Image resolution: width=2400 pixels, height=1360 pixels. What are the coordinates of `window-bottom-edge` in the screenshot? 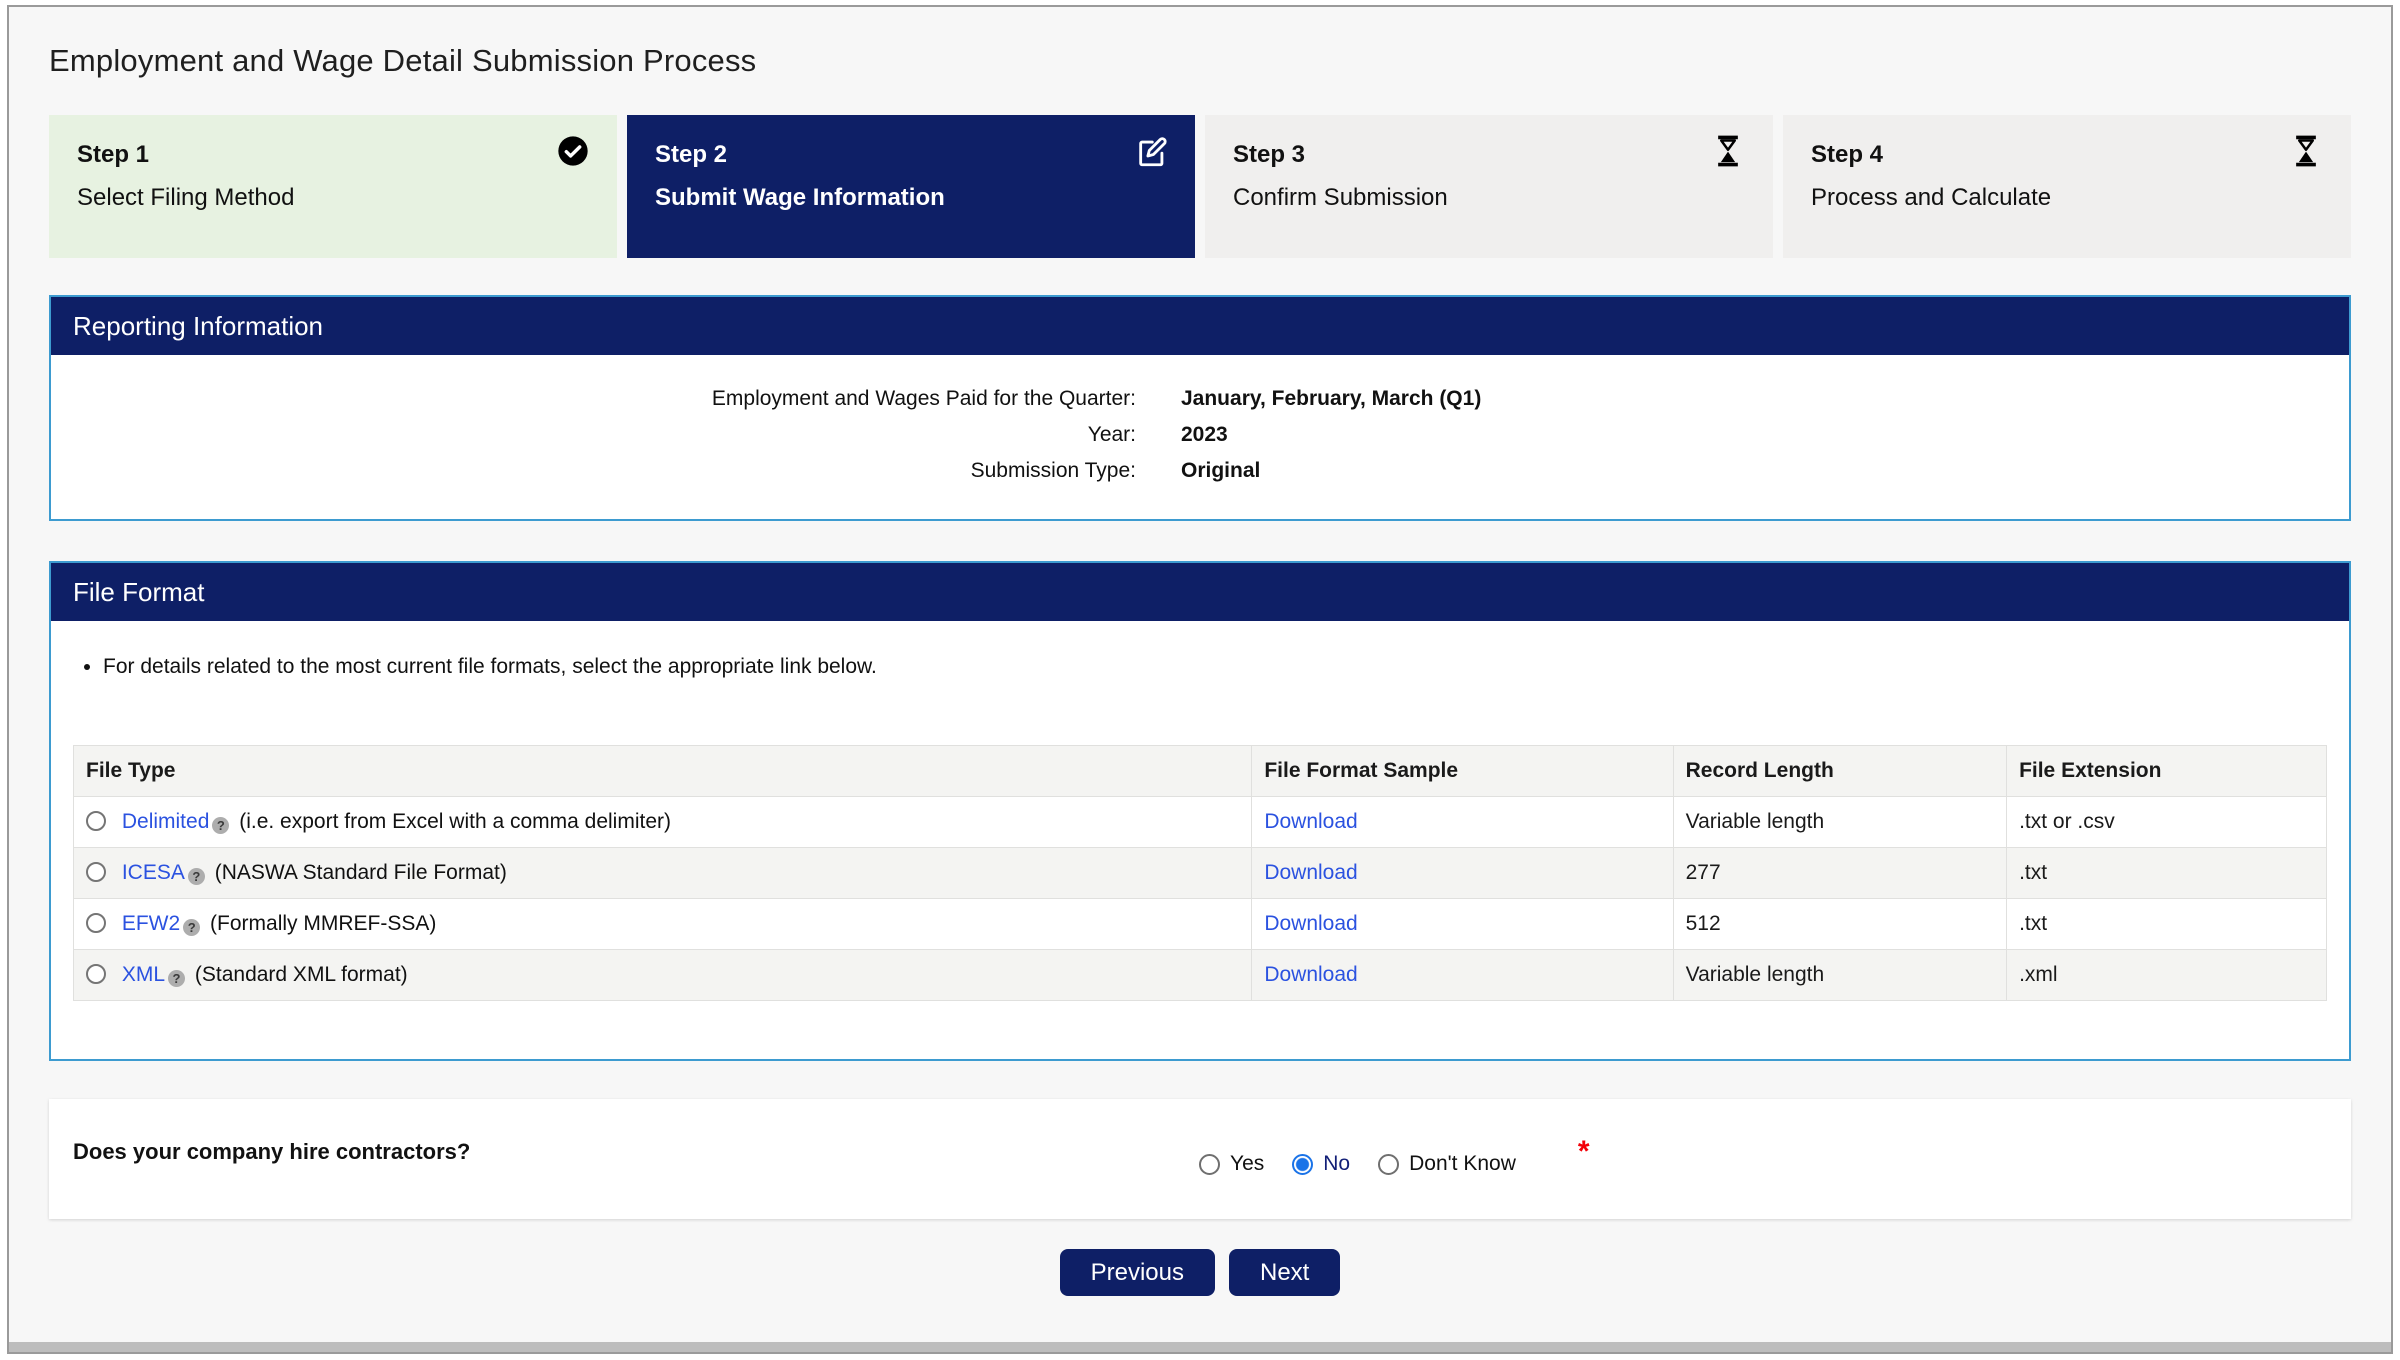 It's located at (1200, 1347).